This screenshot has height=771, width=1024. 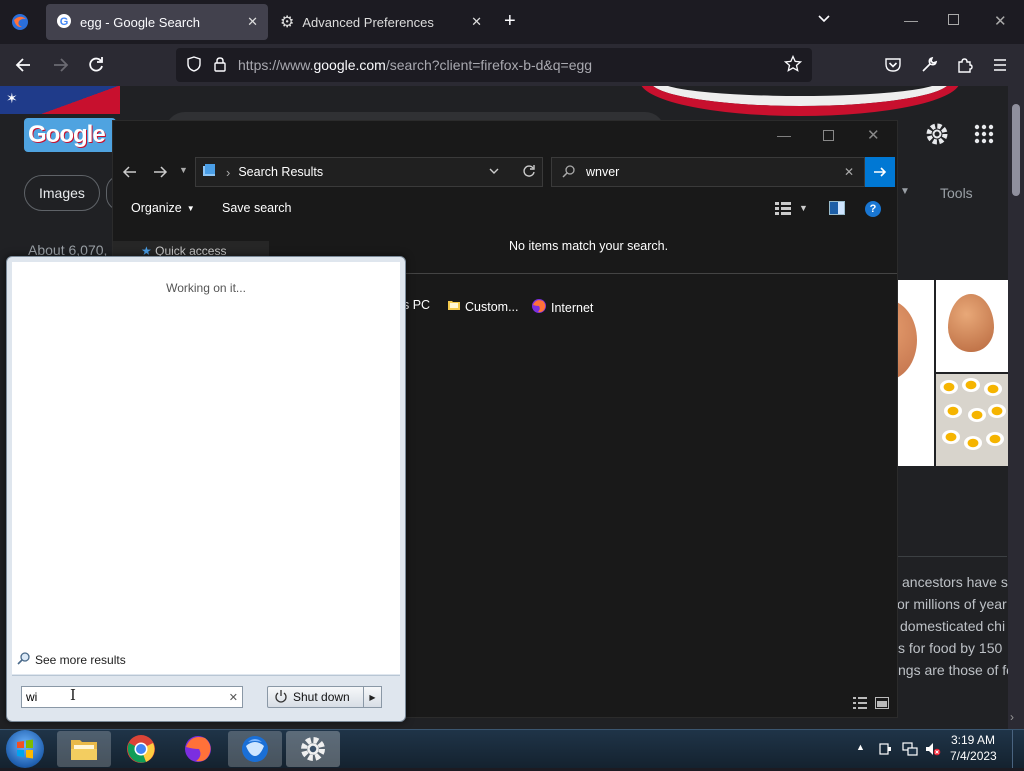 I want to click on tray-network-icon, so click(x=910, y=750).